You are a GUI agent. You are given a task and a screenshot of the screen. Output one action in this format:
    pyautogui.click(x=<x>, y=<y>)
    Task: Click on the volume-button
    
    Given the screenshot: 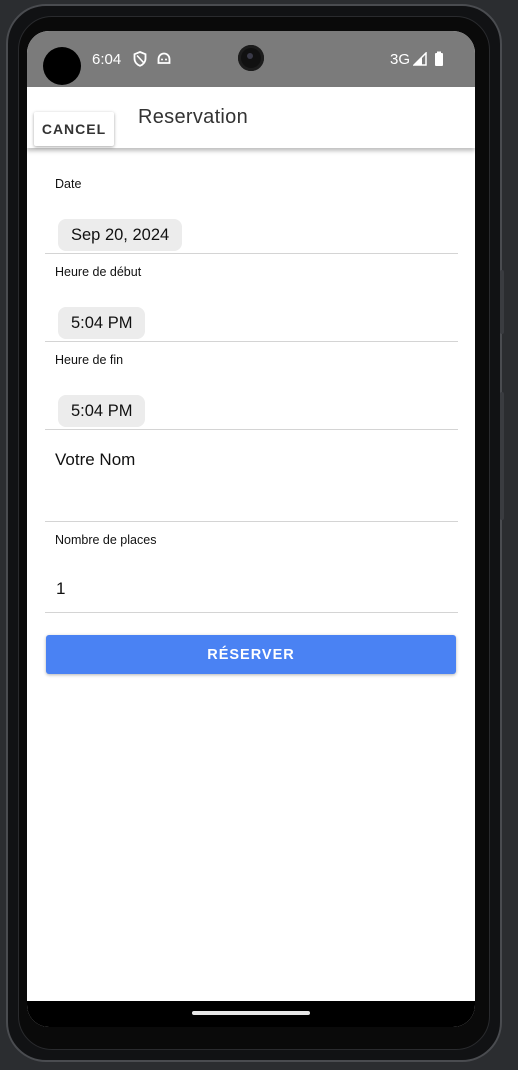 What is the action you would take?
    pyautogui.click(x=502, y=456)
    